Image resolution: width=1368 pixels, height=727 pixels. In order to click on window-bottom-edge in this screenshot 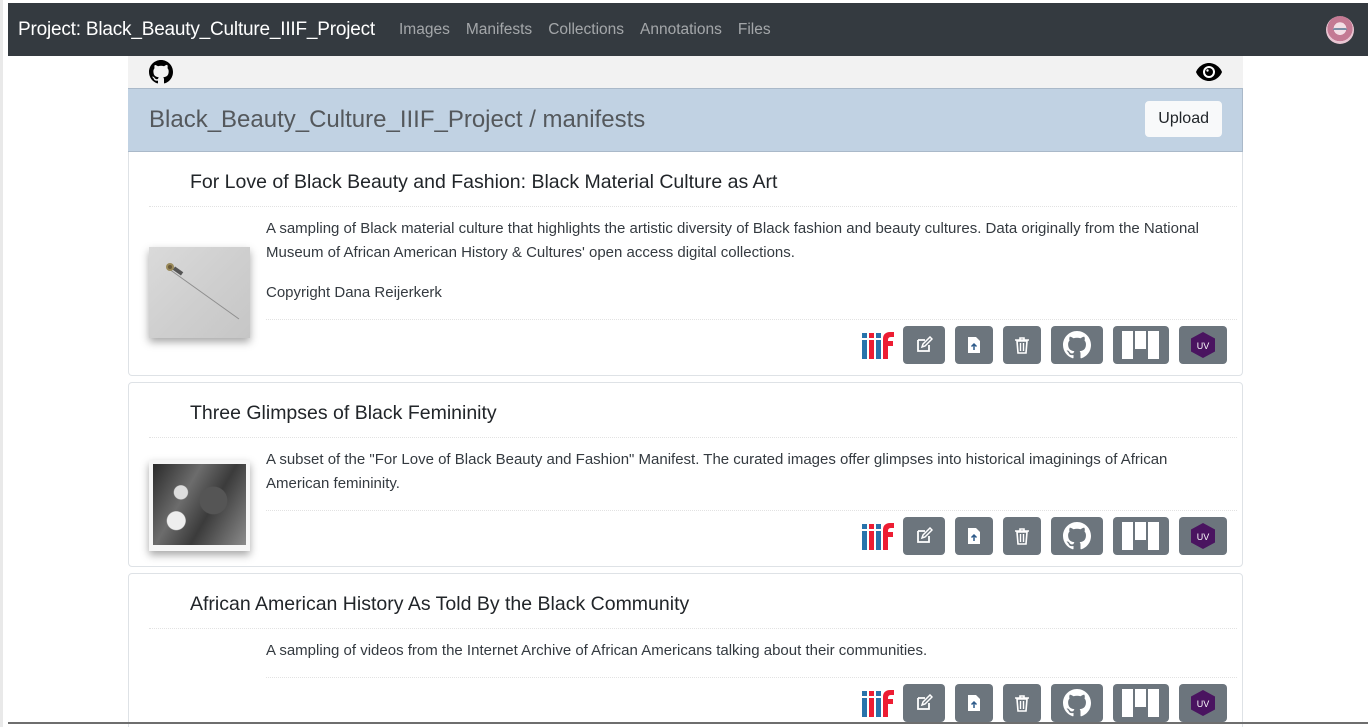, I will do `click(688, 723)`.